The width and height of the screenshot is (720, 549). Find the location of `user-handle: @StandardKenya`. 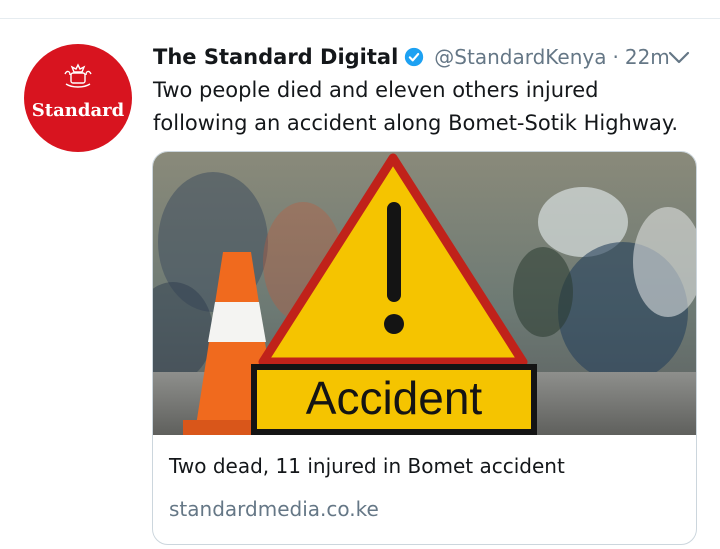

user-handle: @StandardKenya is located at coordinates (520, 57).